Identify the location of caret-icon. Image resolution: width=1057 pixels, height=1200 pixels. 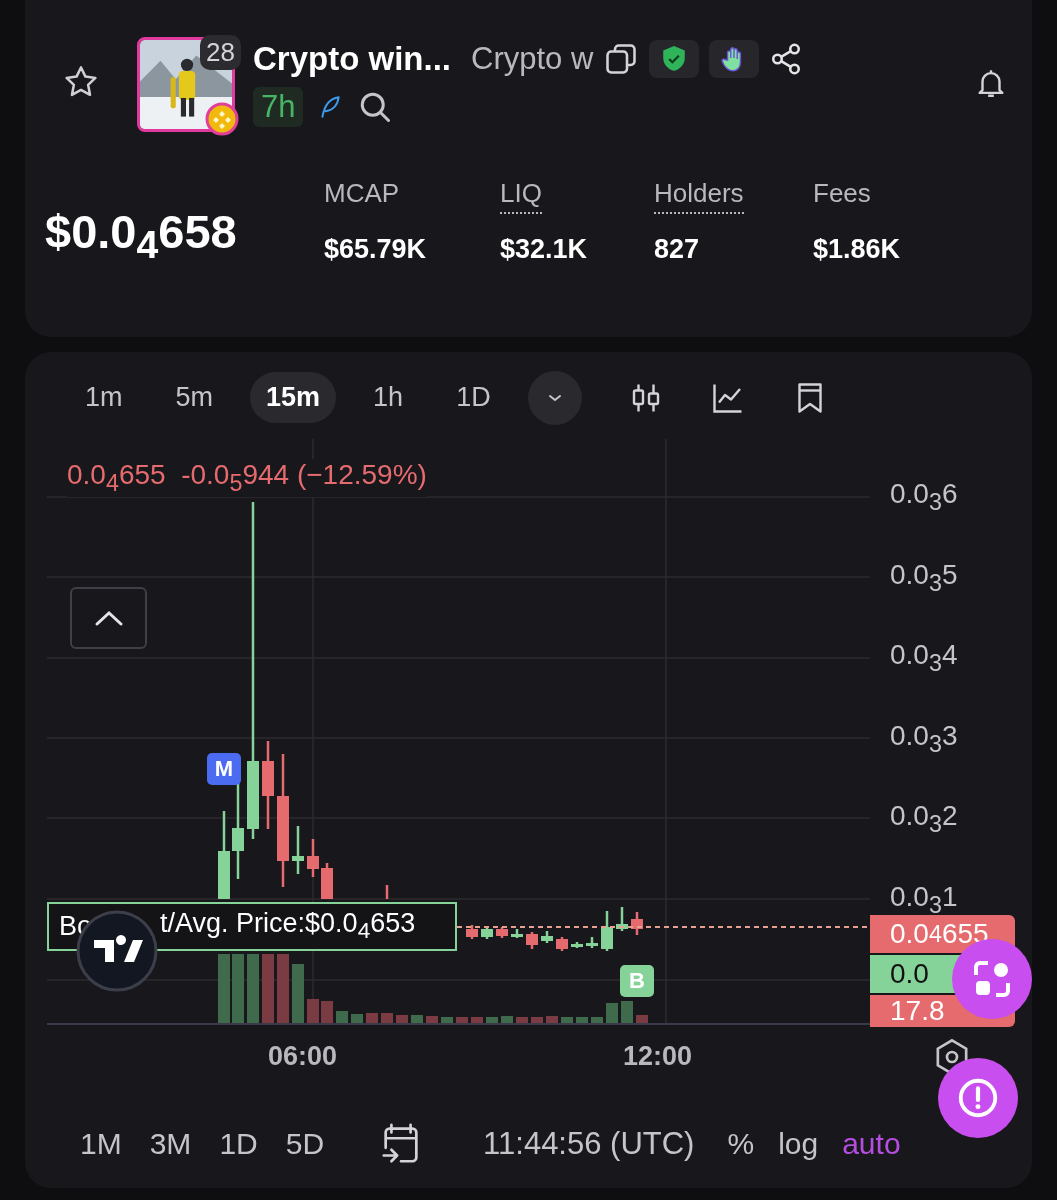
(554, 397).